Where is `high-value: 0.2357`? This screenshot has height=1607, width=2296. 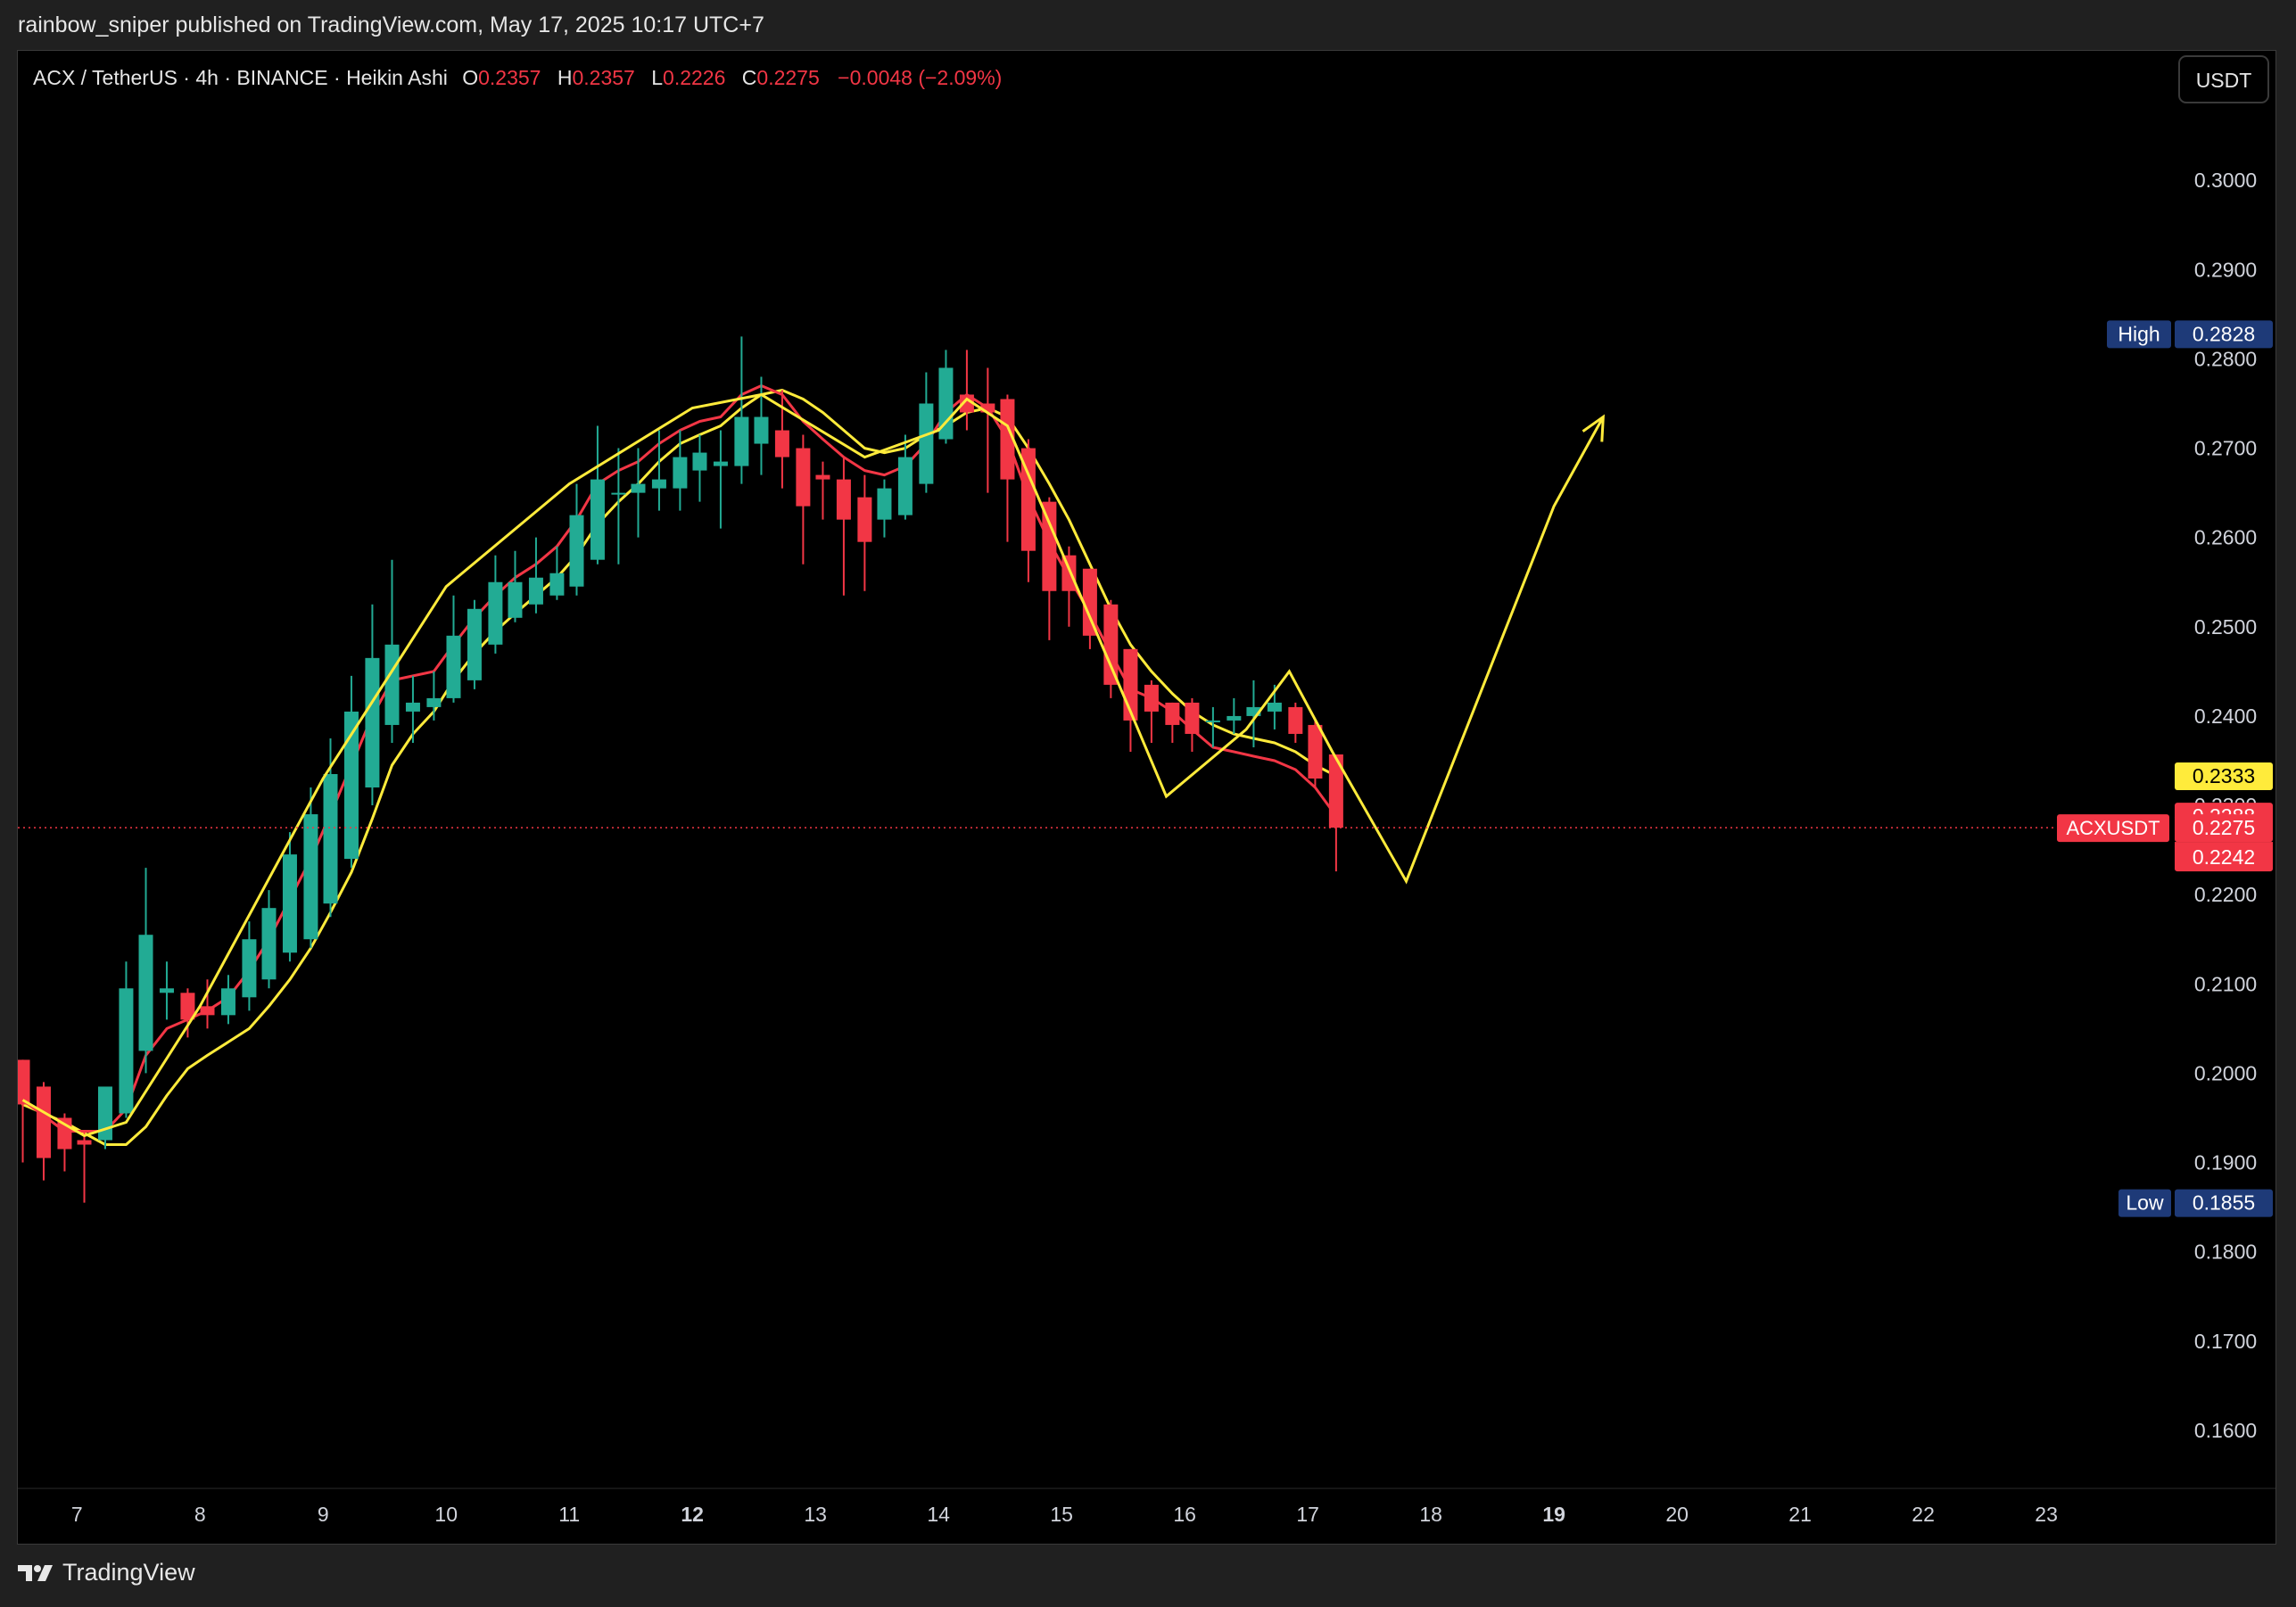
high-value: 0.2357 is located at coordinates (604, 77).